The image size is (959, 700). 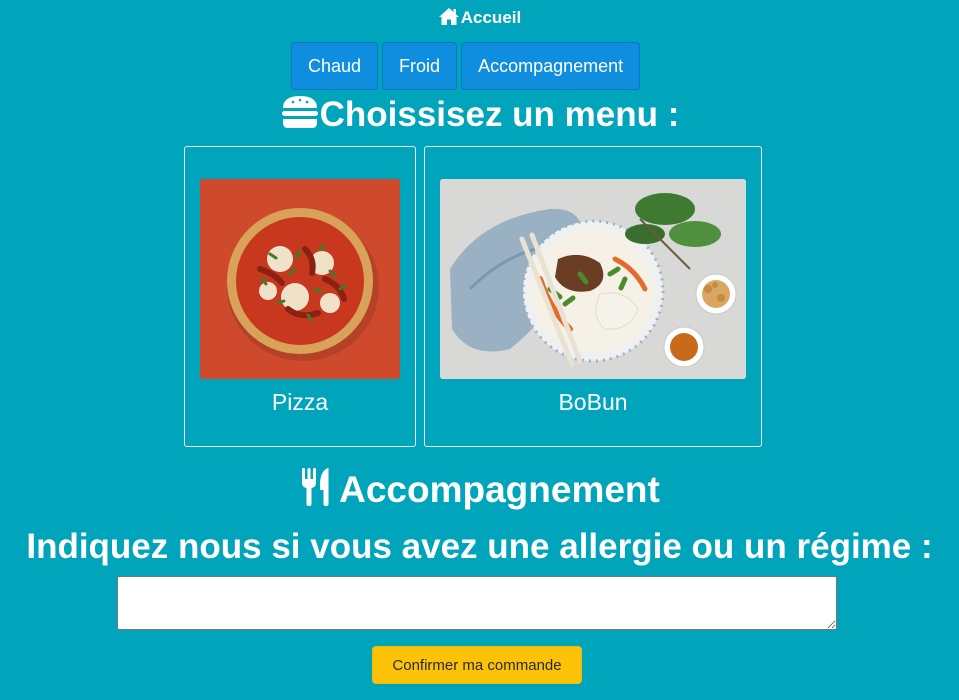 What do you see at coordinates (499, 114) in the screenshot?
I see `menu-section-title-text: Choissisez un menu :` at bounding box center [499, 114].